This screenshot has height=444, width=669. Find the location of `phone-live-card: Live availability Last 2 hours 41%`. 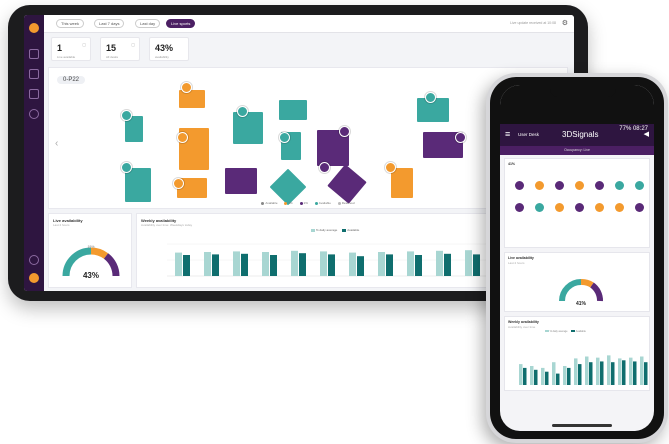

phone-live-card: Live availability Last 2 hours 41% is located at coordinates (577, 282).